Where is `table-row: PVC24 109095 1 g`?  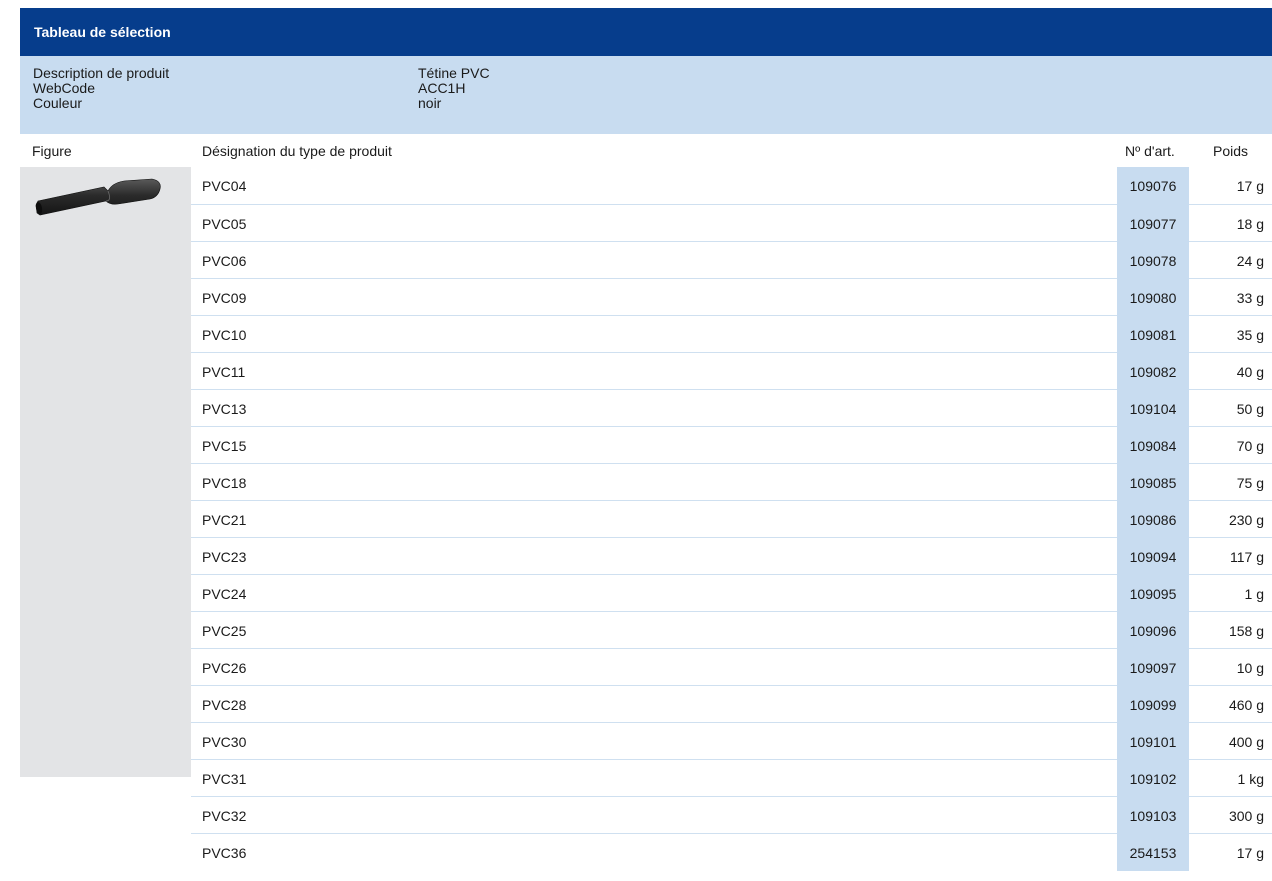 table-row: PVC24 109095 1 g is located at coordinates (731, 593).